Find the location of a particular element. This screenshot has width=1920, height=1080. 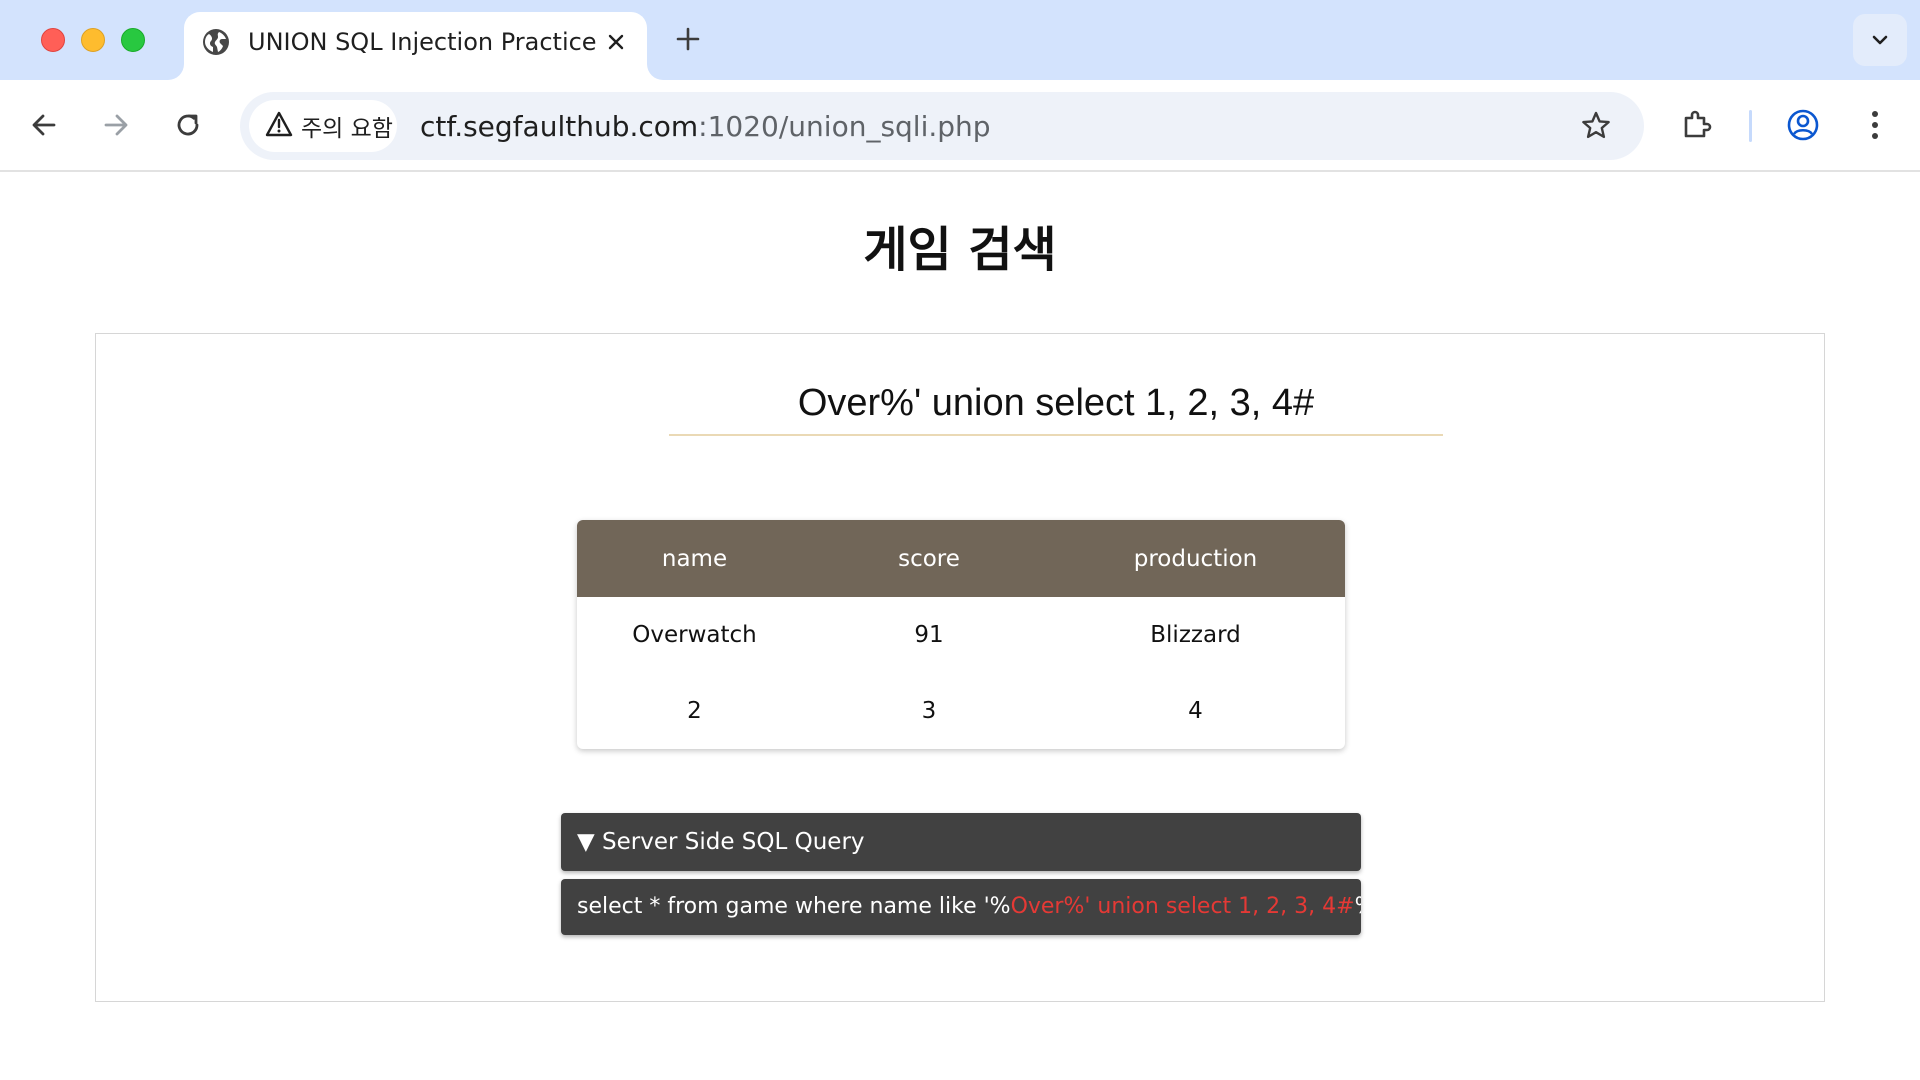

column-header-score: score is located at coordinates (929, 558).